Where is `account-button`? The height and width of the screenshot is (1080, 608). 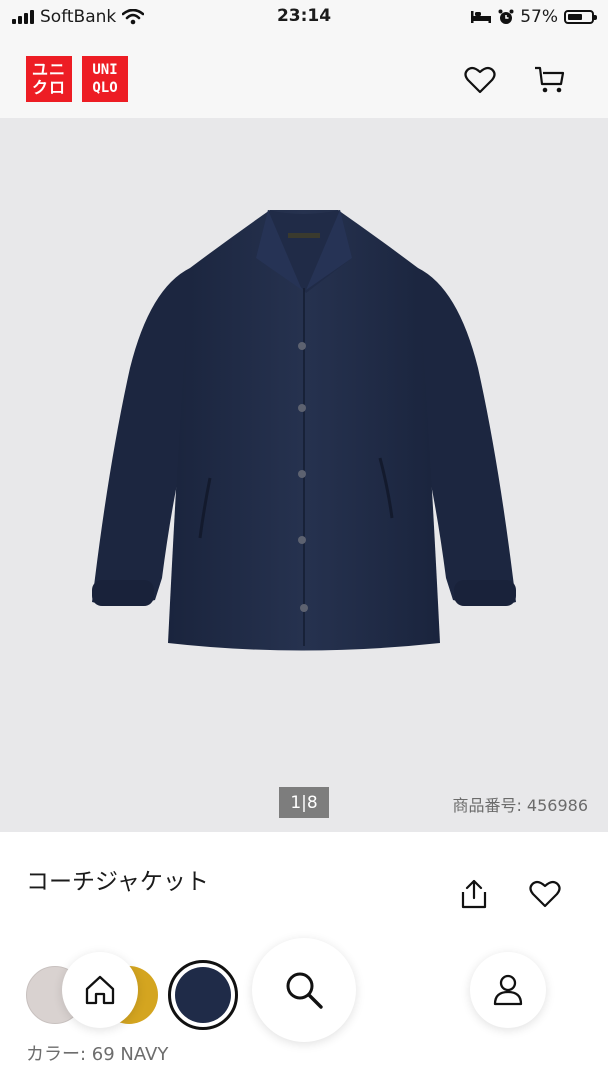
account-button is located at coordinates (508, 990).